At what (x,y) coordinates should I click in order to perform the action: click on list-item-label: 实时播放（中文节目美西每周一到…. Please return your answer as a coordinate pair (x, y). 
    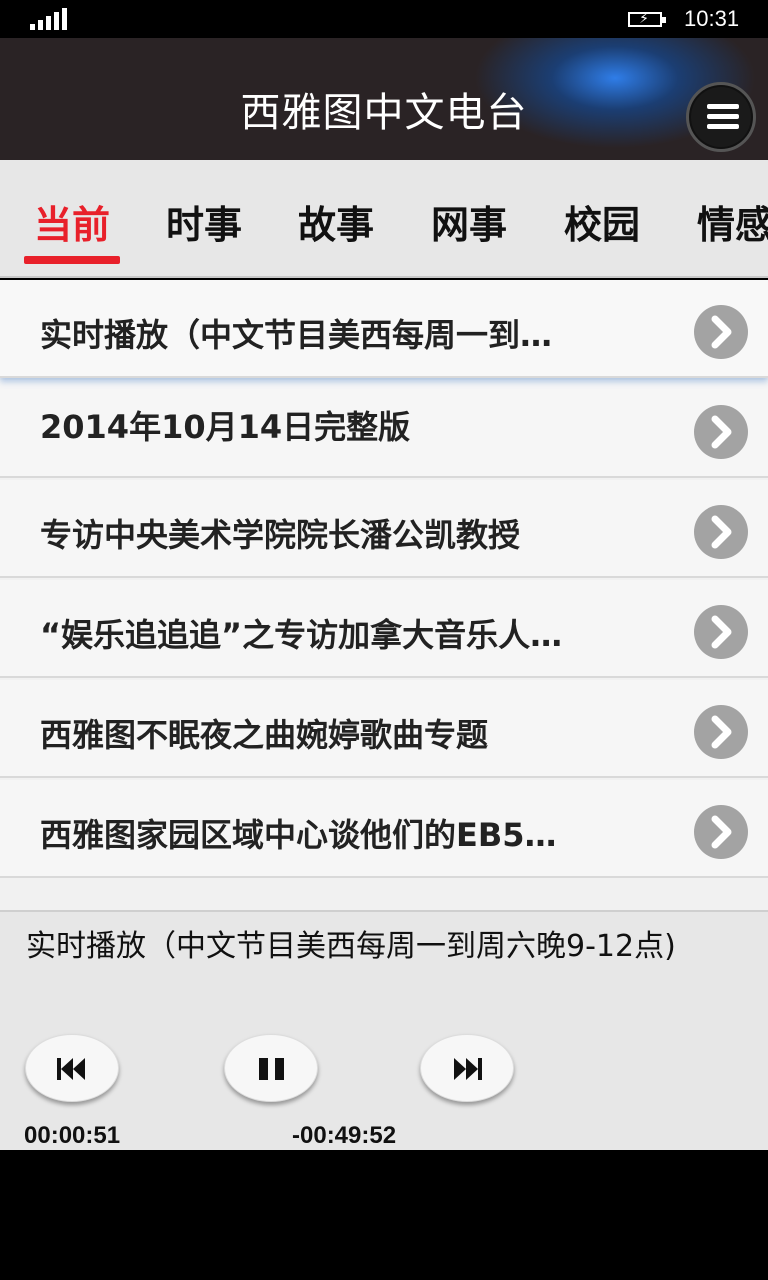
    Looking at the image, I should click on (296, 335).